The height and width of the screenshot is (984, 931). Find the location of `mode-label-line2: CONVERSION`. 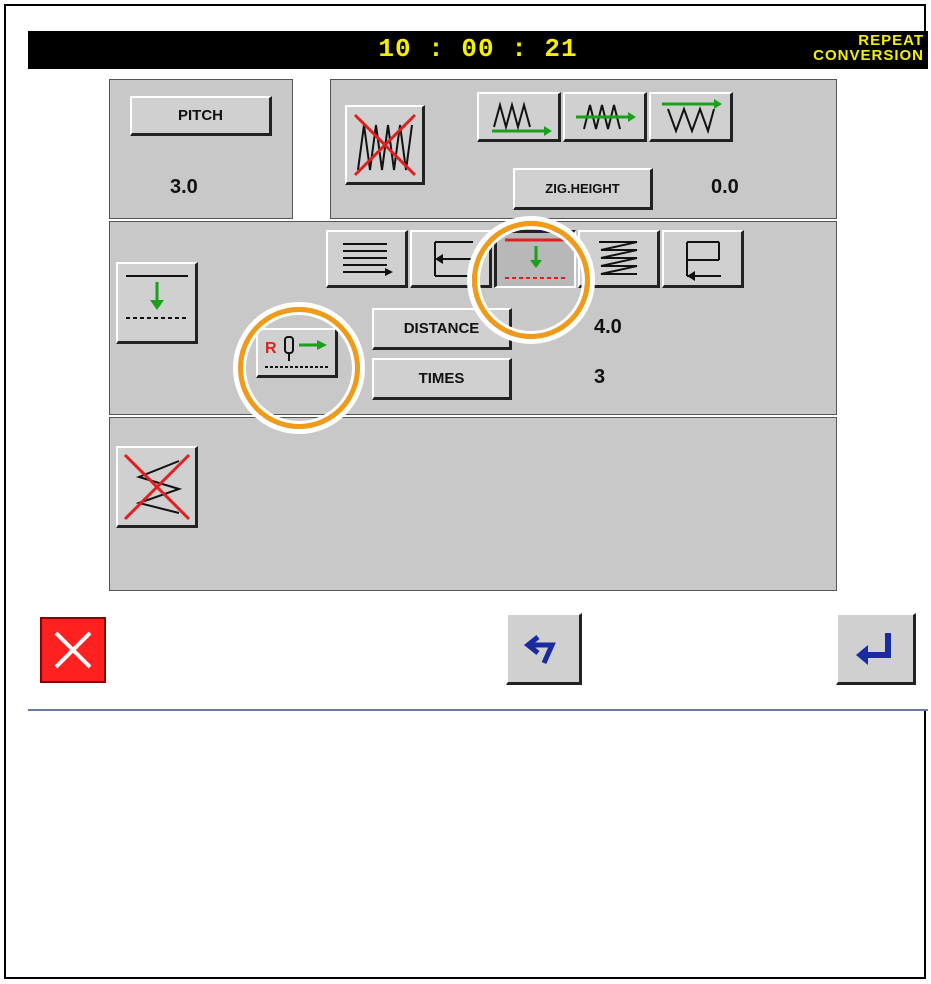

mode-label-line2: CONVERSION is located at coordinates (868, 55).